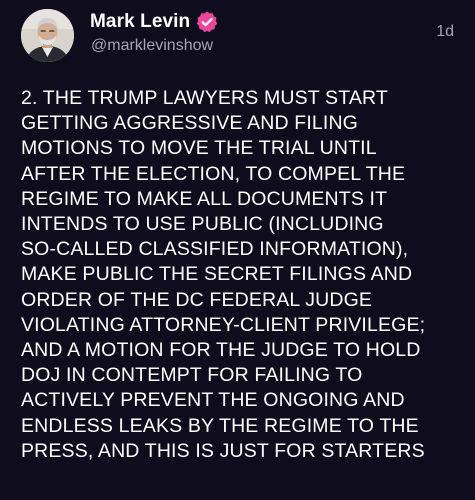 This screenshot has height=500, width=475. Describe the element at coordinates (213, 400) in the screenshot. I see `post-text-line: ACTIVELY PREVENT THE ONGOING AND` at that location.